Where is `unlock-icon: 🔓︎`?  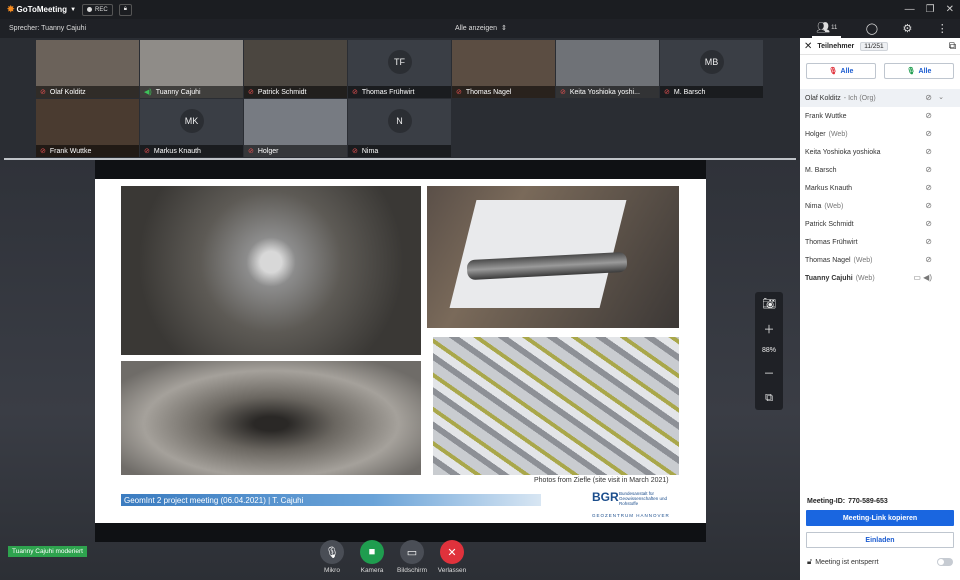 unlock-icon: 🔓︎ is located at coordinates (810, 561).